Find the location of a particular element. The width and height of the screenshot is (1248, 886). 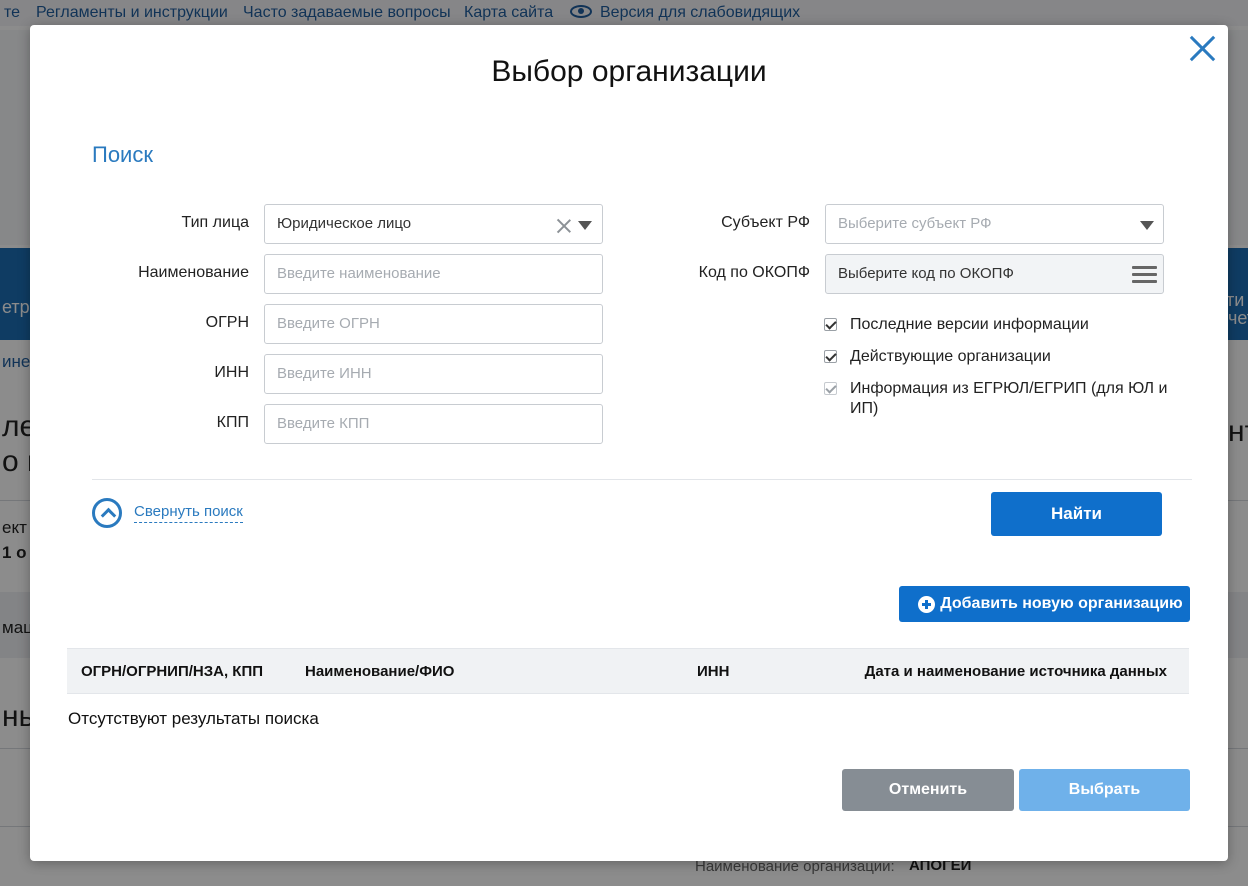

okopf-label: Код по ОКОПФ is located at coordinates (754, 272).